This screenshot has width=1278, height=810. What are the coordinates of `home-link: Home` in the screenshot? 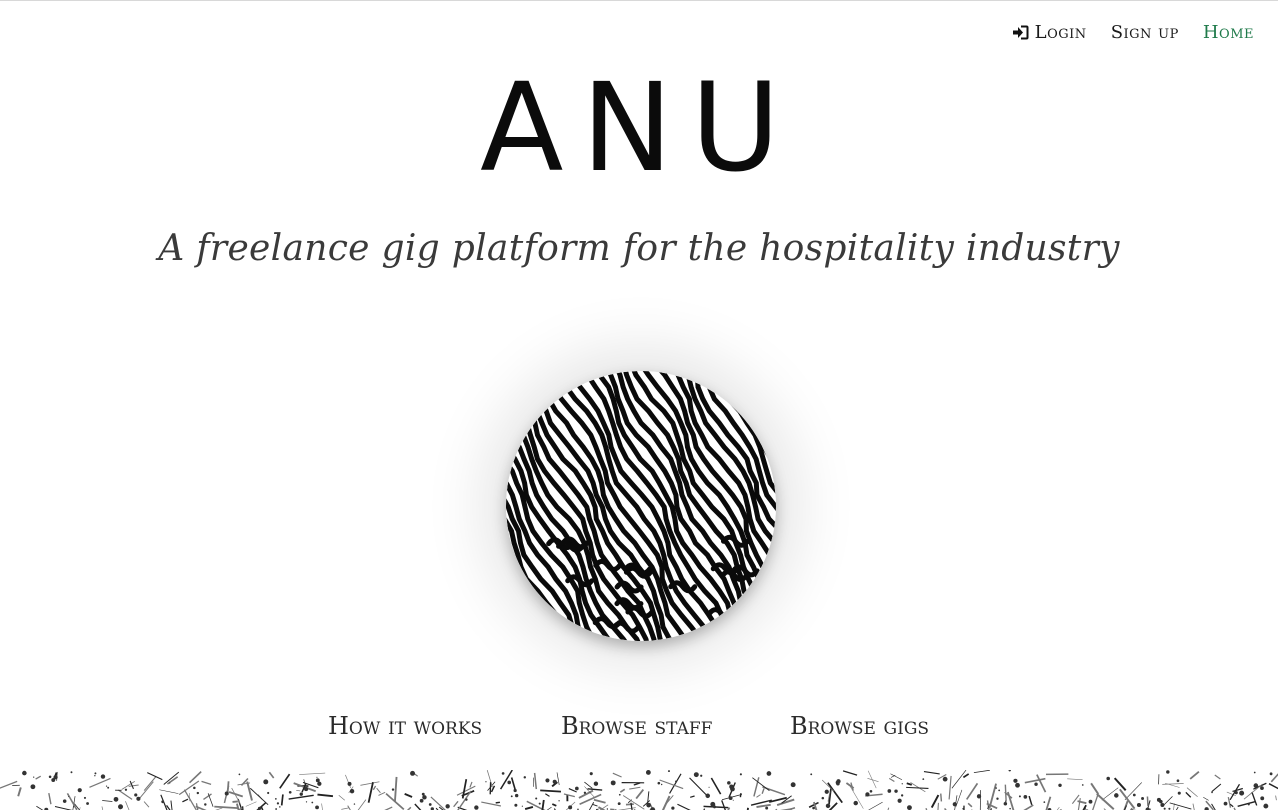 It's located at (1228, 32).